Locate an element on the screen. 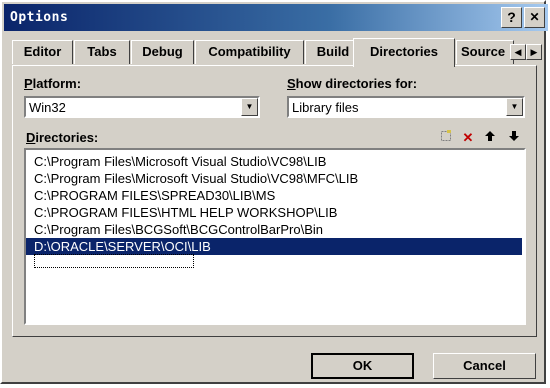 This screenshot has width=550, height=388. list-item: C:\PROGRAM FILES\SPREAD30\LIB\MS is located at coordinates (154, 195).